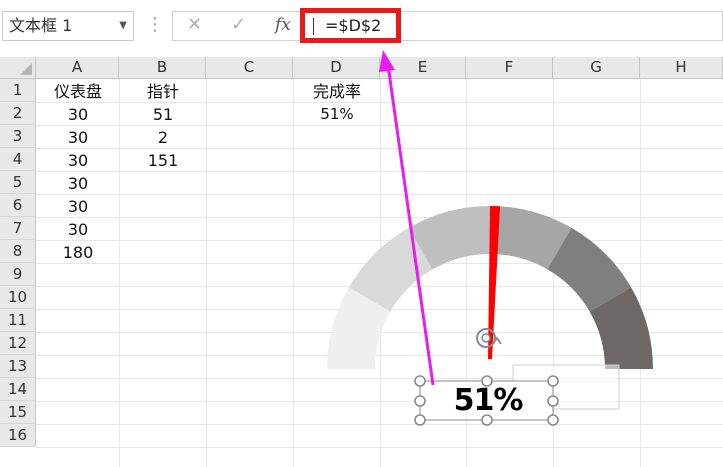 Image resolution: width=723 pixels, height=467 pixels. What do you see at coordinates (18, 159) in the screenshot?
I see `row-header-4: 4` at bounding box center [18, 159].